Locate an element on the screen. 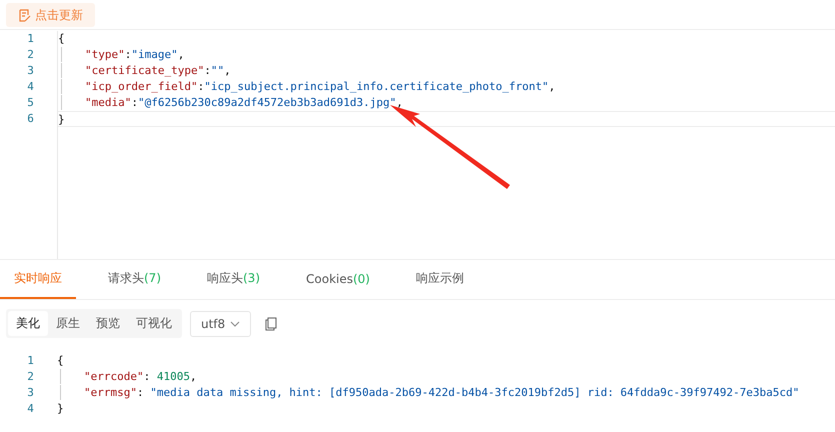 The width and height of the screenshot is (835, 432). line-number: 5 is located at coordinates (30, 103).